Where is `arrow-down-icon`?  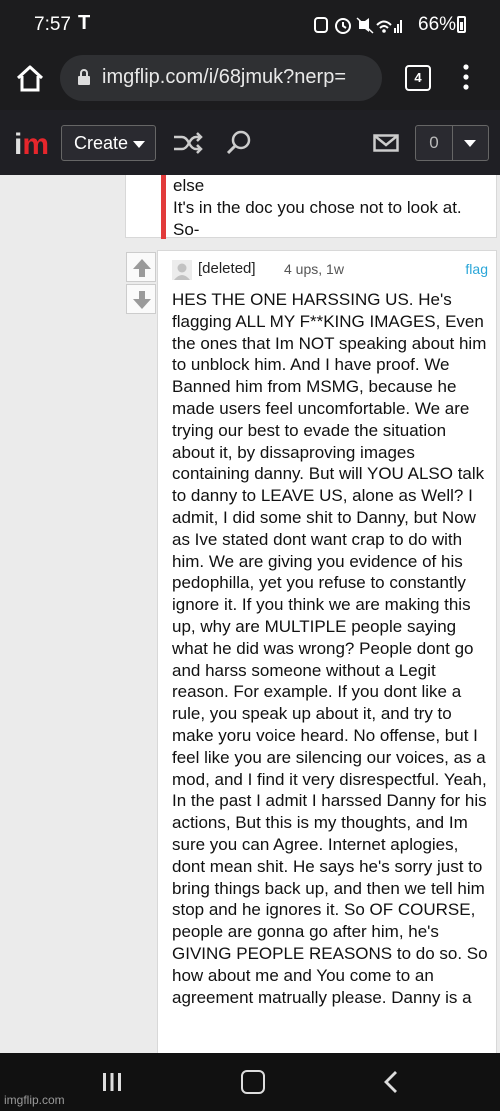 arrow-down-icon is located at coordinates (142, 300).